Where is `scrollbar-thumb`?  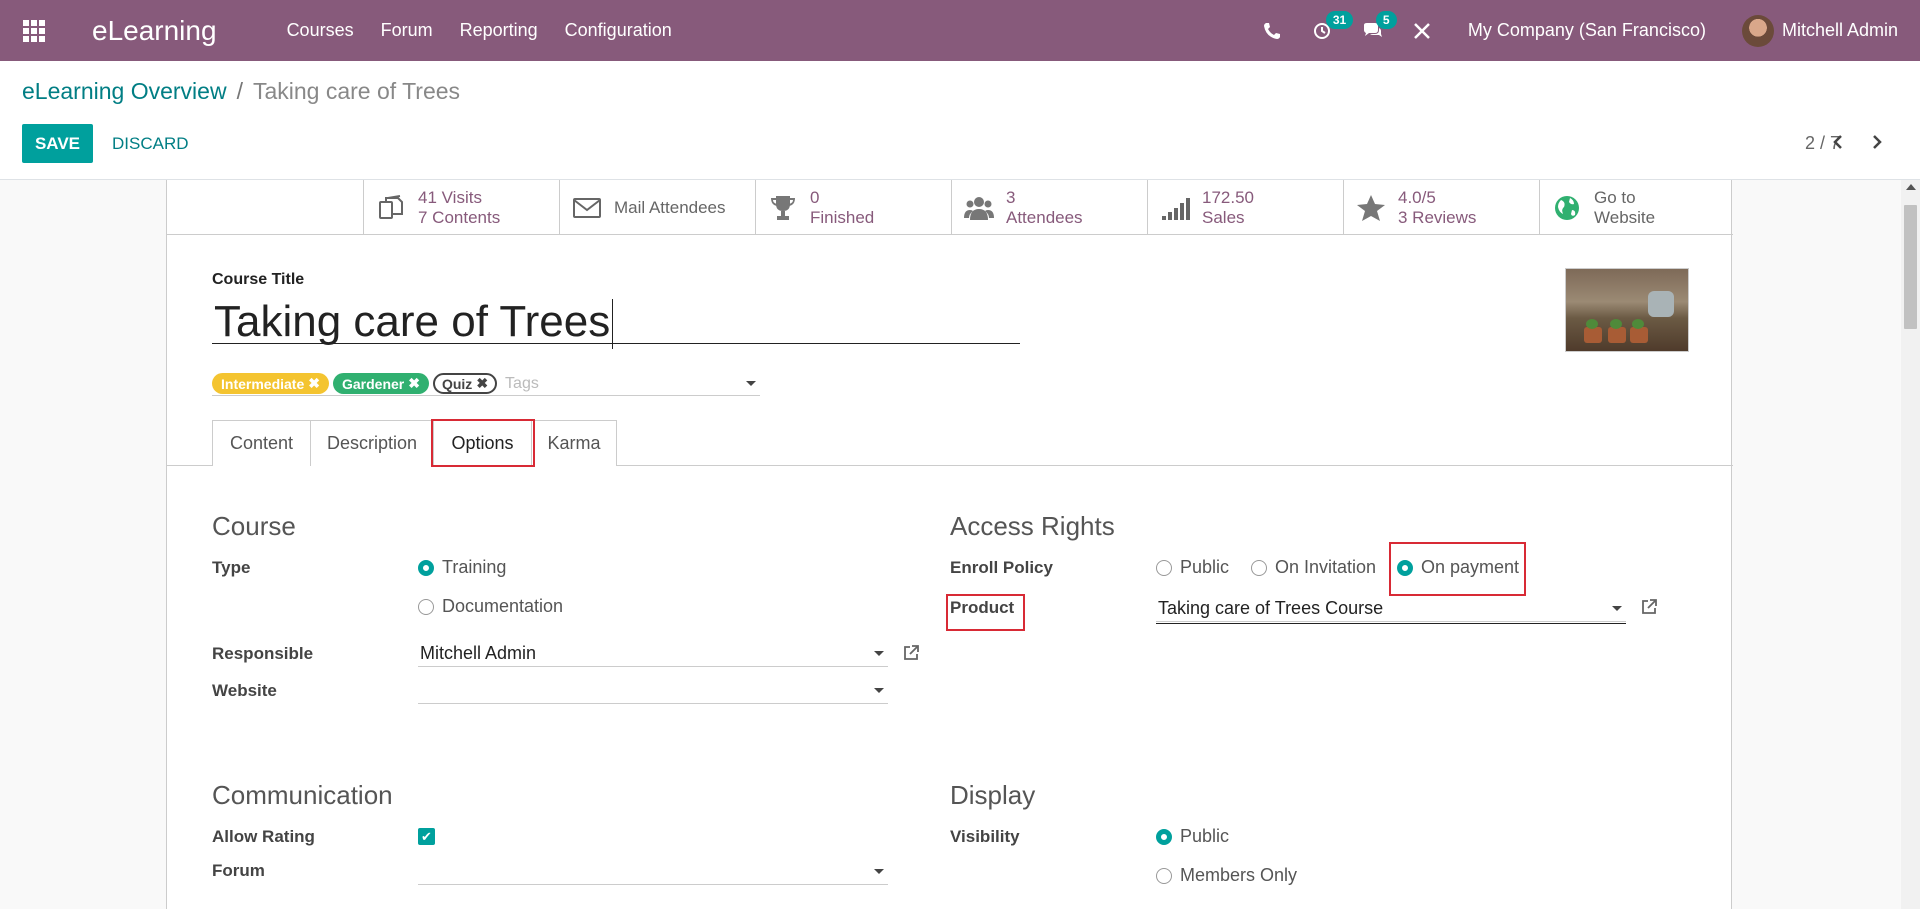 scrollbar-thumb is located at coordinates (1910, 267).